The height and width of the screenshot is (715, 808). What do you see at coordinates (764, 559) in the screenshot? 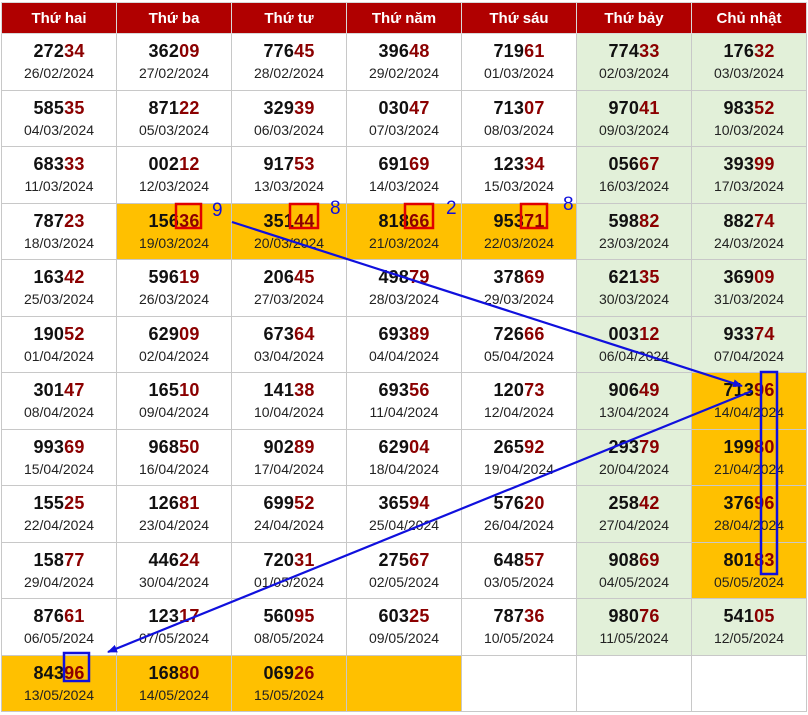
I see `result-number-suffix: 83` at bounding box center [764, 559].